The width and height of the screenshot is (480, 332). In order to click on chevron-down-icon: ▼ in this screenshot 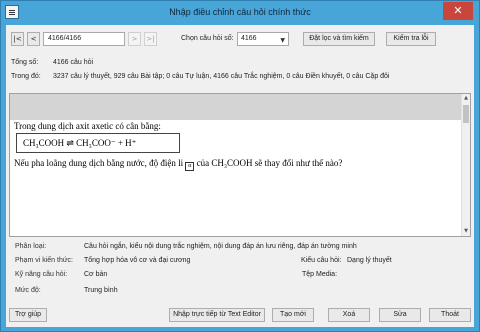, I will do `click(282, 40)`.